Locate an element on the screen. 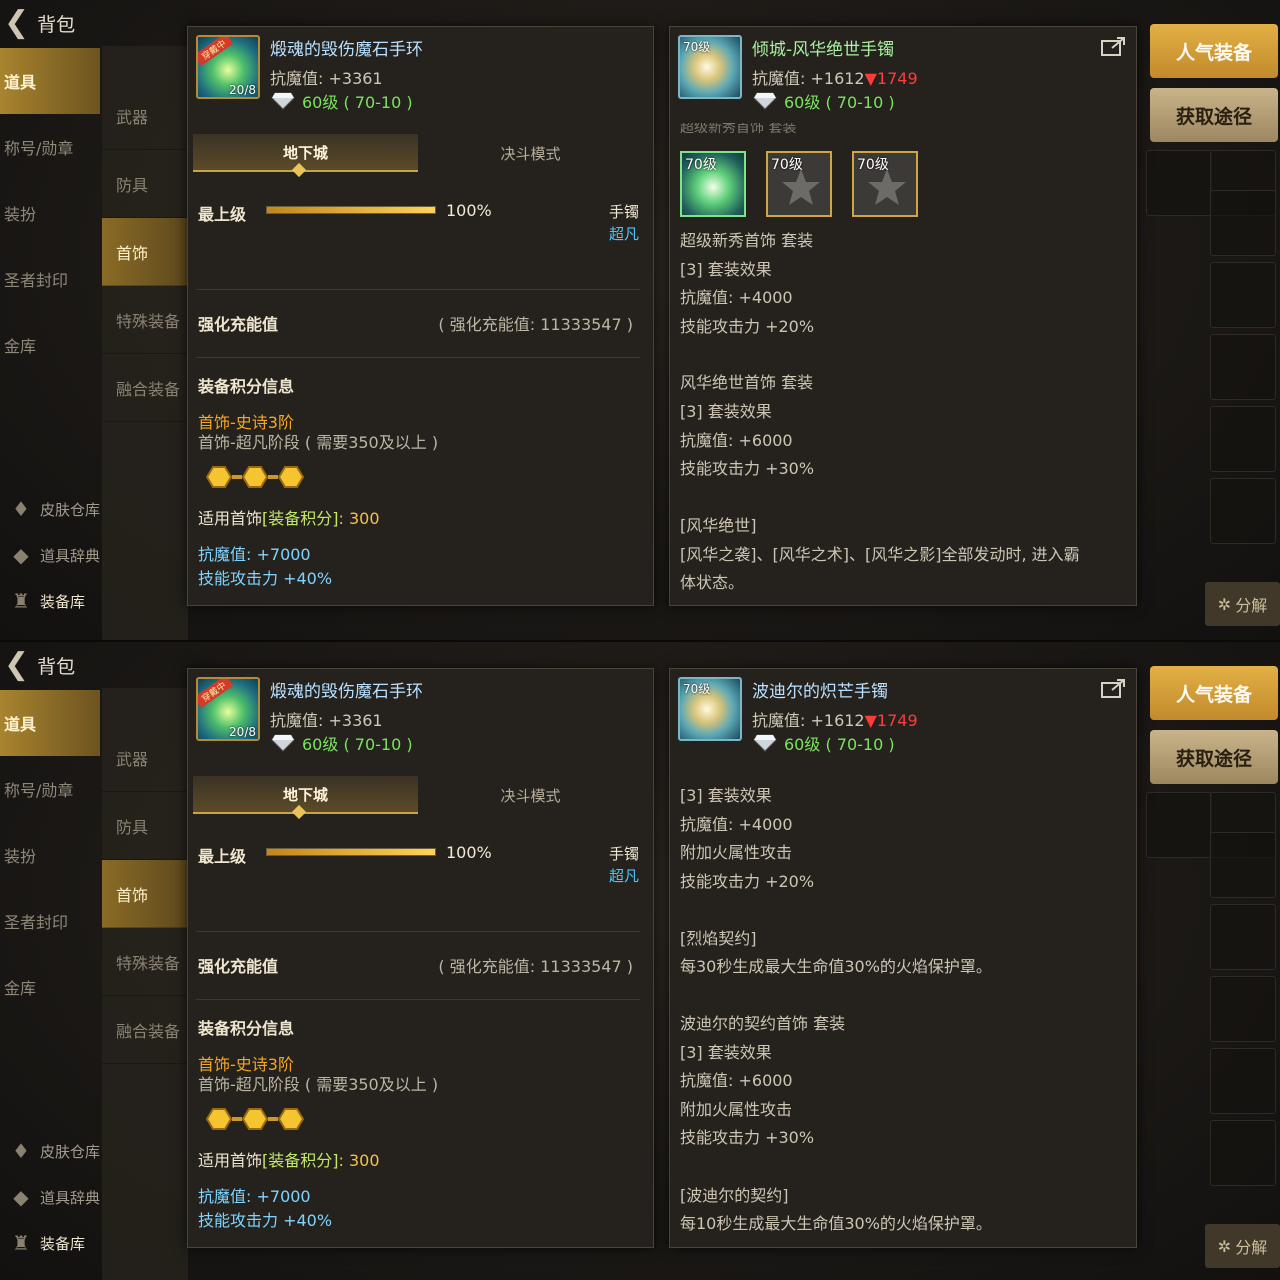 The height and width of the screenshot is (1280, 1280). set-text-line: 风华绝世首饰 套装 is located at coordinates (747, 382).